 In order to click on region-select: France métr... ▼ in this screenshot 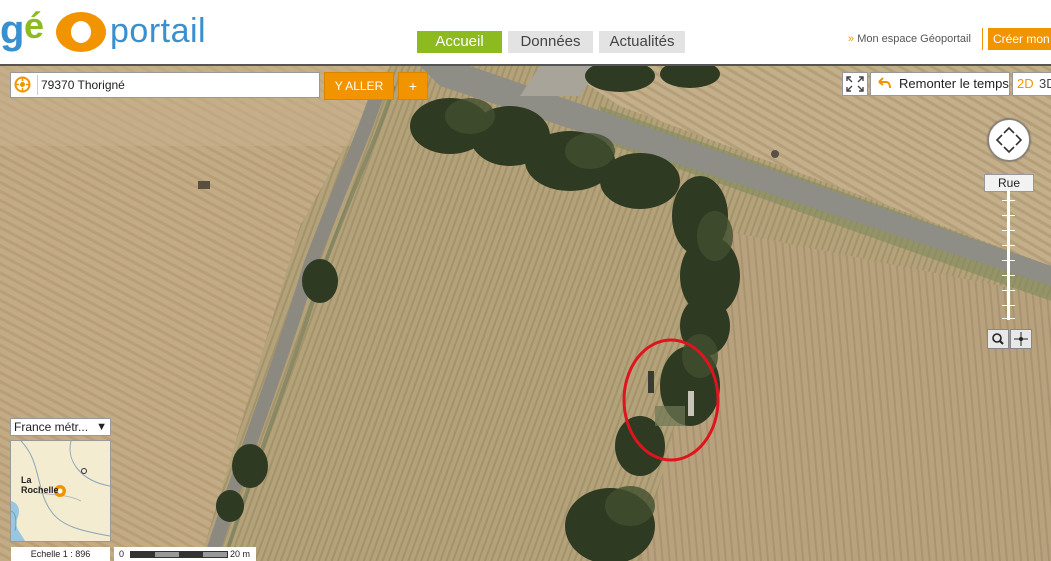, I will do `click(60, 427)`.